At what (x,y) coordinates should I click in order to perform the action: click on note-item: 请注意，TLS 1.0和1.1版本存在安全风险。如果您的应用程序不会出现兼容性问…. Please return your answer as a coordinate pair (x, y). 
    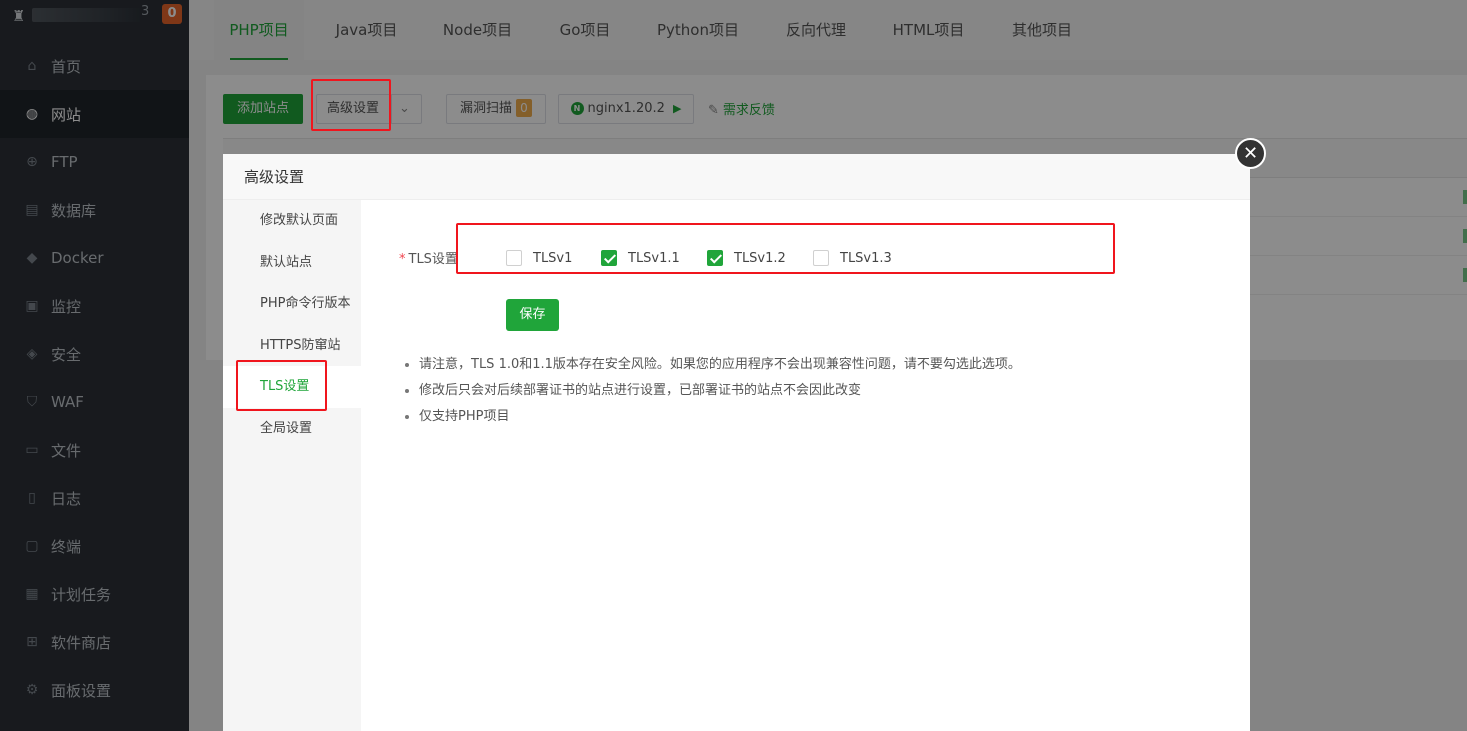
    Looking at the image, I should click on (712, 365).